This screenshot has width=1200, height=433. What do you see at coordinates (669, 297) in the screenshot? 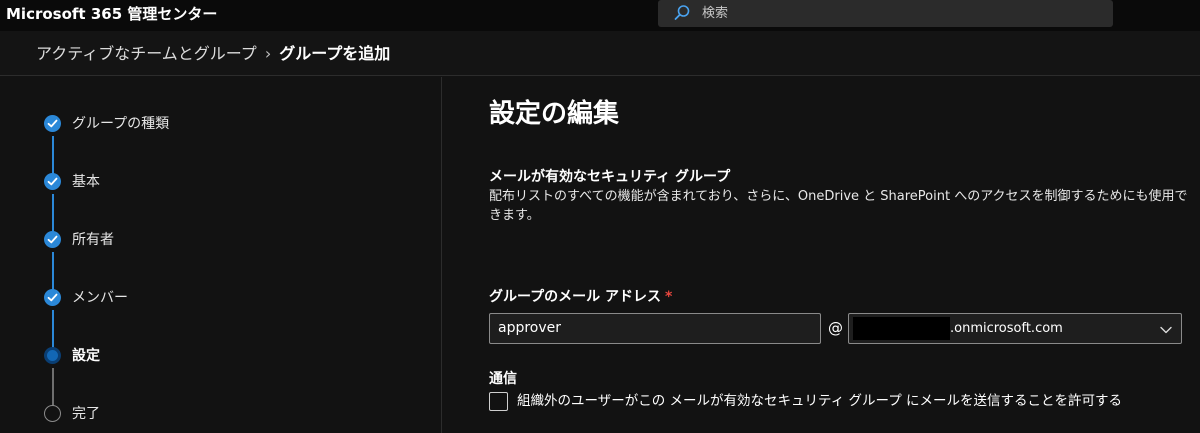
I see `required-marker: *` at bounding box center [669, 297].